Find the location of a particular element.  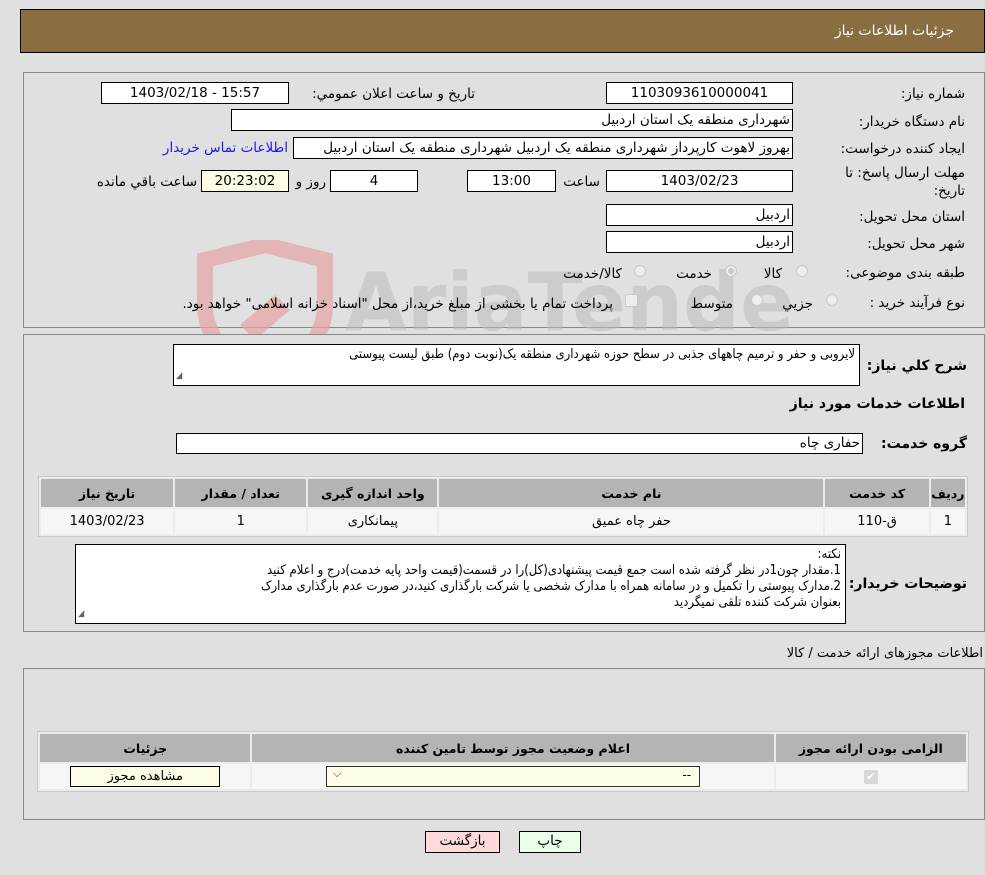

service-group-field: حفاری چاه is located at coordinates (519, 443).